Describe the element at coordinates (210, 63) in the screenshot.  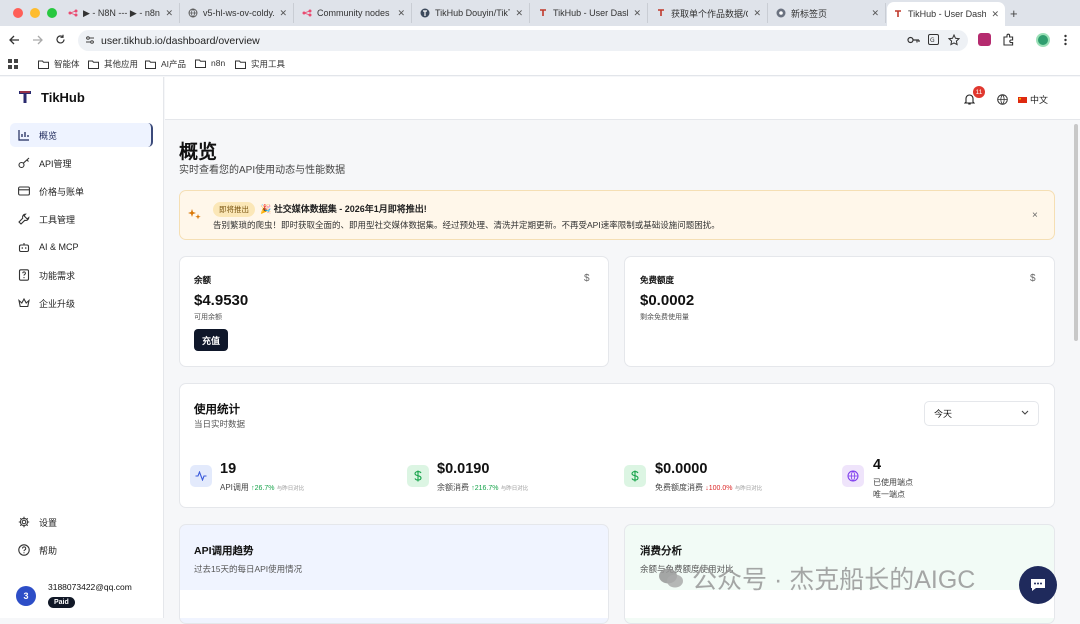
I see `bookmark-folder: n8n` at that location.